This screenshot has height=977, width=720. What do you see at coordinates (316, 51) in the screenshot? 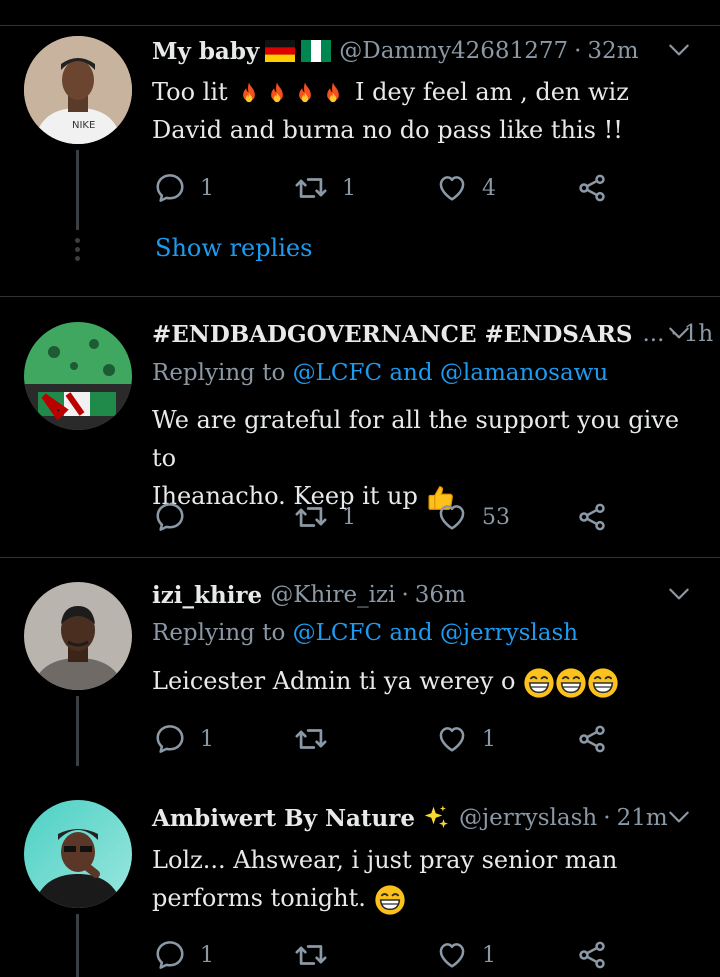
I see `nigeria-flag-icon` at bounding box center [316, 51].